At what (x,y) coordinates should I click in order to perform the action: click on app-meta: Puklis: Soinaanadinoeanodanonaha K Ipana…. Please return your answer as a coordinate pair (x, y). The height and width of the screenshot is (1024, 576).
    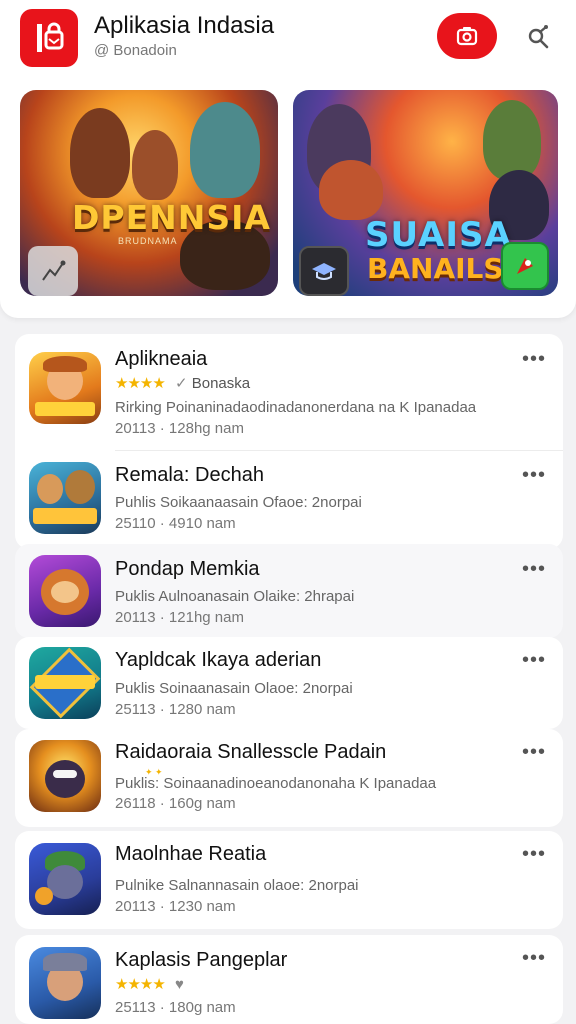
    Looking at the image, I should click on (276, 783).